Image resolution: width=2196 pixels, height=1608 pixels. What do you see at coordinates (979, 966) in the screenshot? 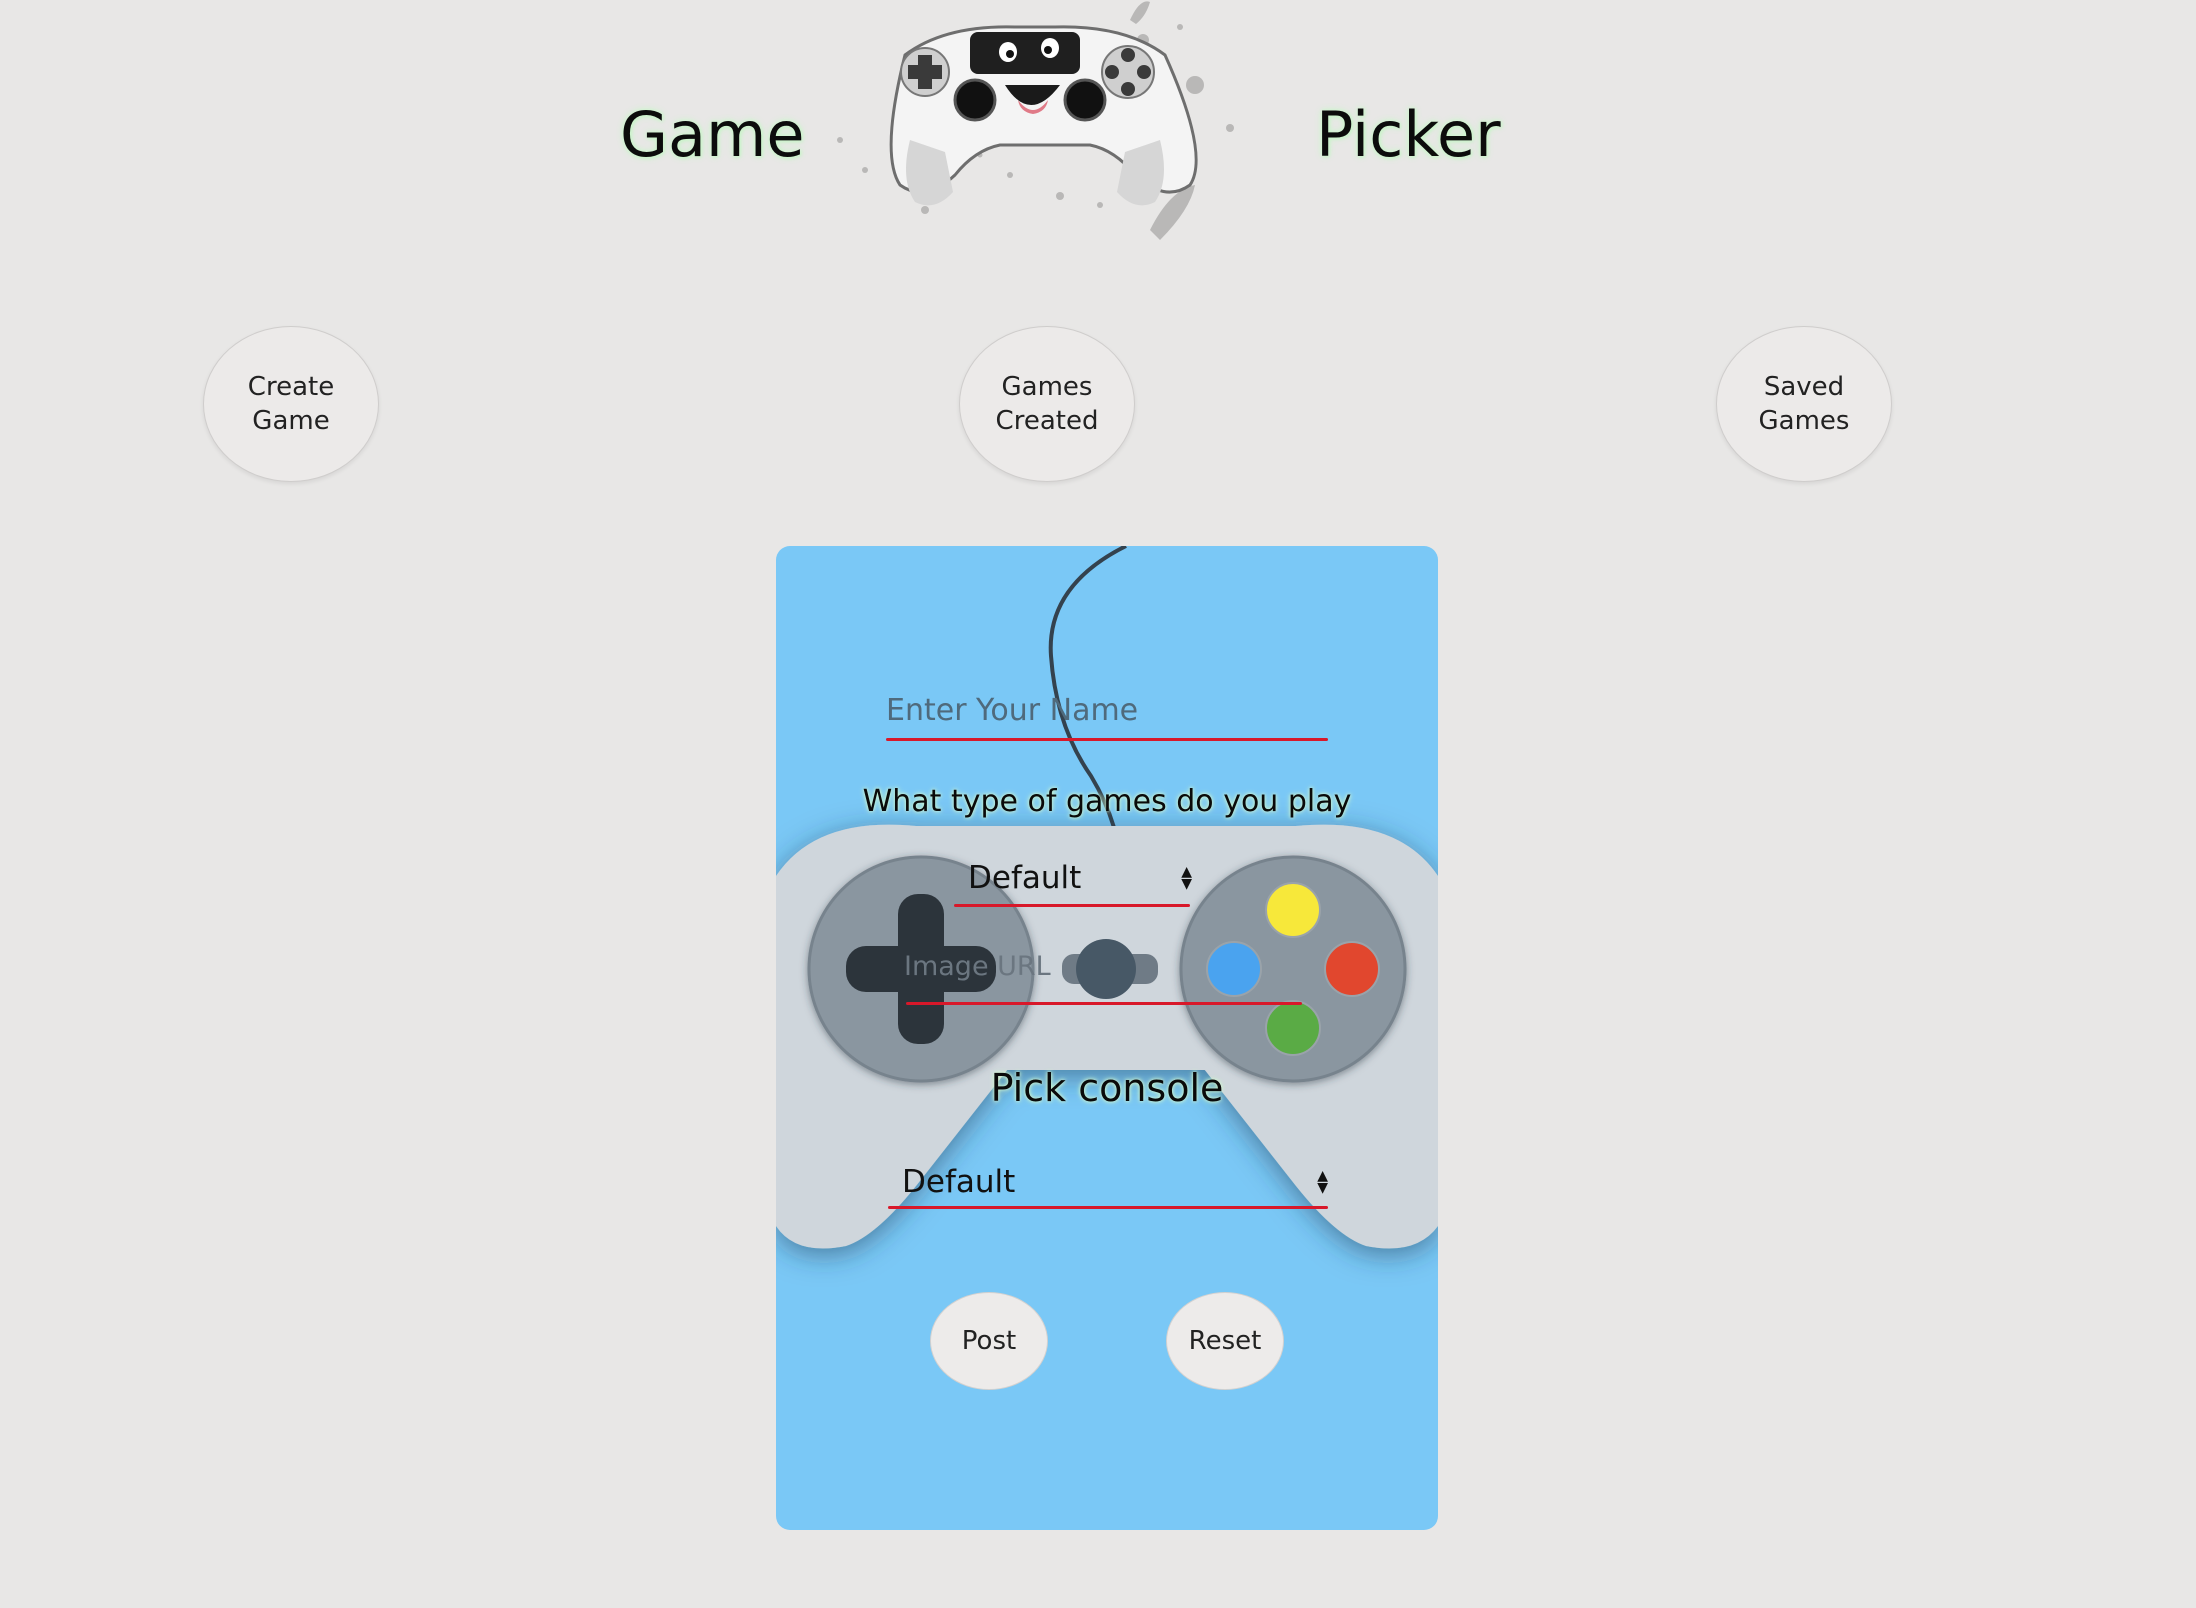
I see `image-url-input` at bounding box center [979, 966].